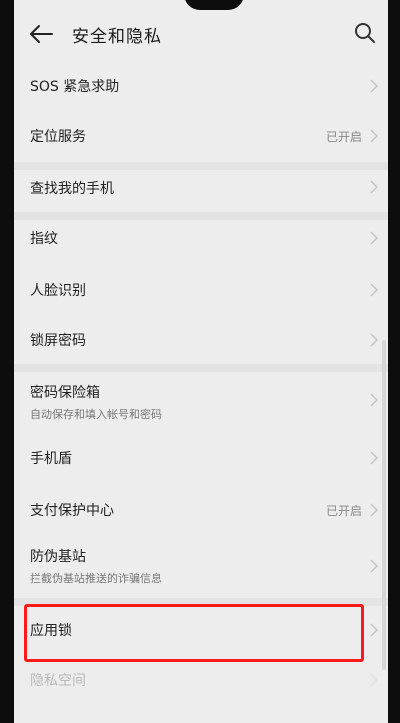  I want to click on app-header: 安全和隐私, so click(201, 31).